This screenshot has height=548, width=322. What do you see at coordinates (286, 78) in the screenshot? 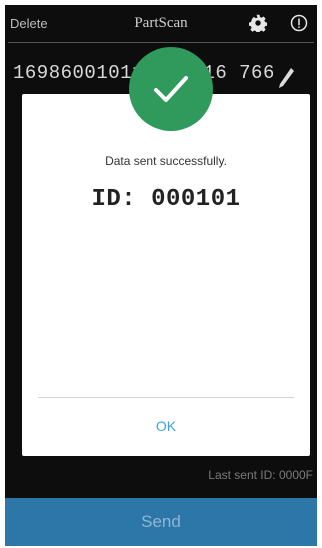
I see `pencil-icon` at bounding box center [286, 78].